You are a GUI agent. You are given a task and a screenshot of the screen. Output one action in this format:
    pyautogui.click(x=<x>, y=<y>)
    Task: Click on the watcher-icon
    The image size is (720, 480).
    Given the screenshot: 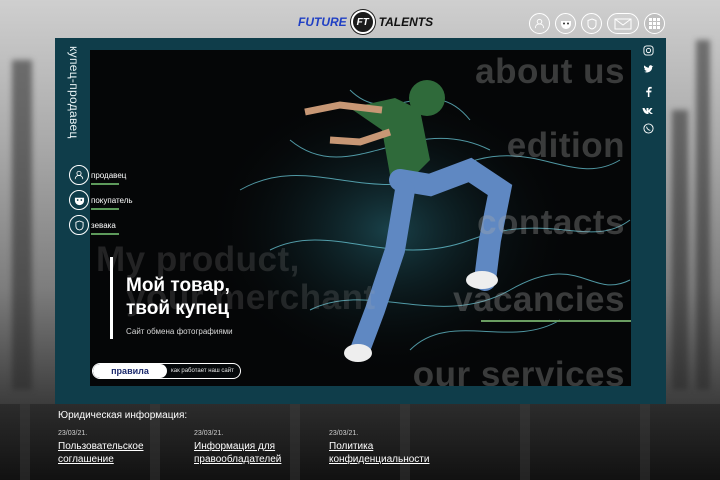 What is the action you would take?
    pyautogui.click(x=79, y=225)
    